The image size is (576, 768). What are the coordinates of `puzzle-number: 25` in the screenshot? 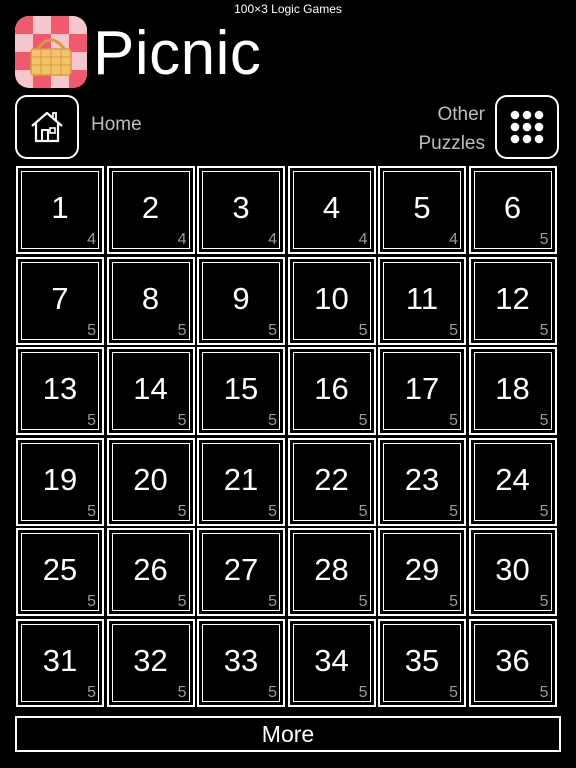 It's located at (60, 569).